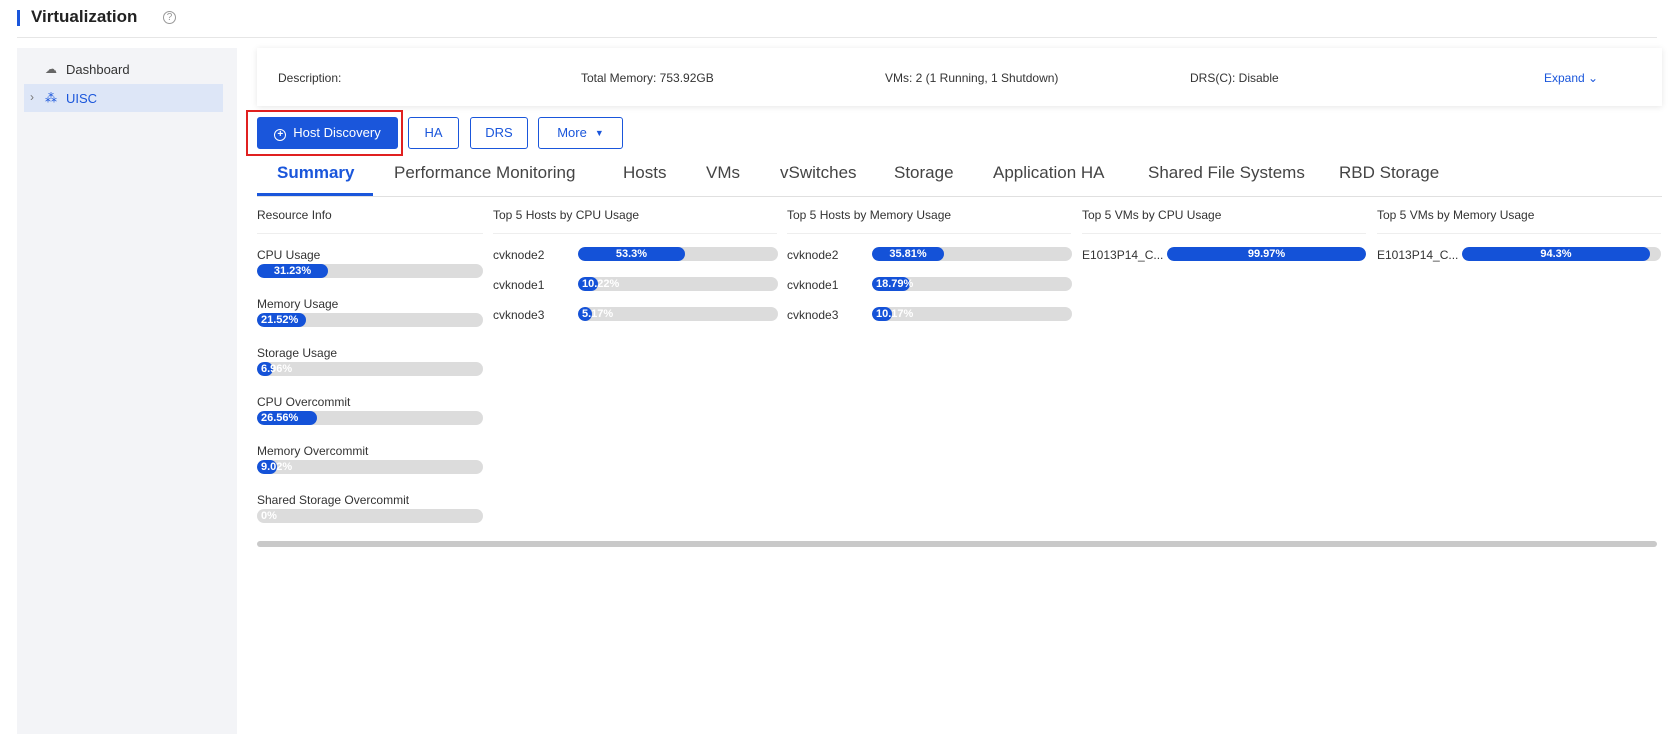 The image size is (1674, 734). What do you see at coordinates (1234, 78) in the screenshot?
I see `drs-status: DRS(C): Disable` at bounding box center [1234, 78].